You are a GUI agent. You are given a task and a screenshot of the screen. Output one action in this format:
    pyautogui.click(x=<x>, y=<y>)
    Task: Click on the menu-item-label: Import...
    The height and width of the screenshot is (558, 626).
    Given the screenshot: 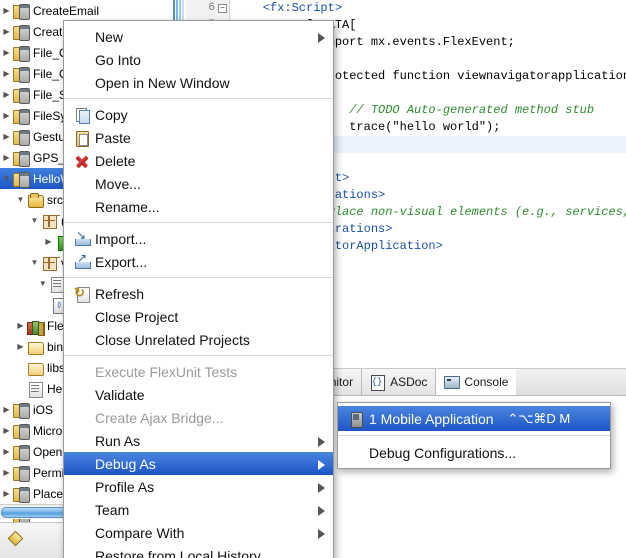 What is the action you would take?
    pyautogui.click(x=121, y=238)
    